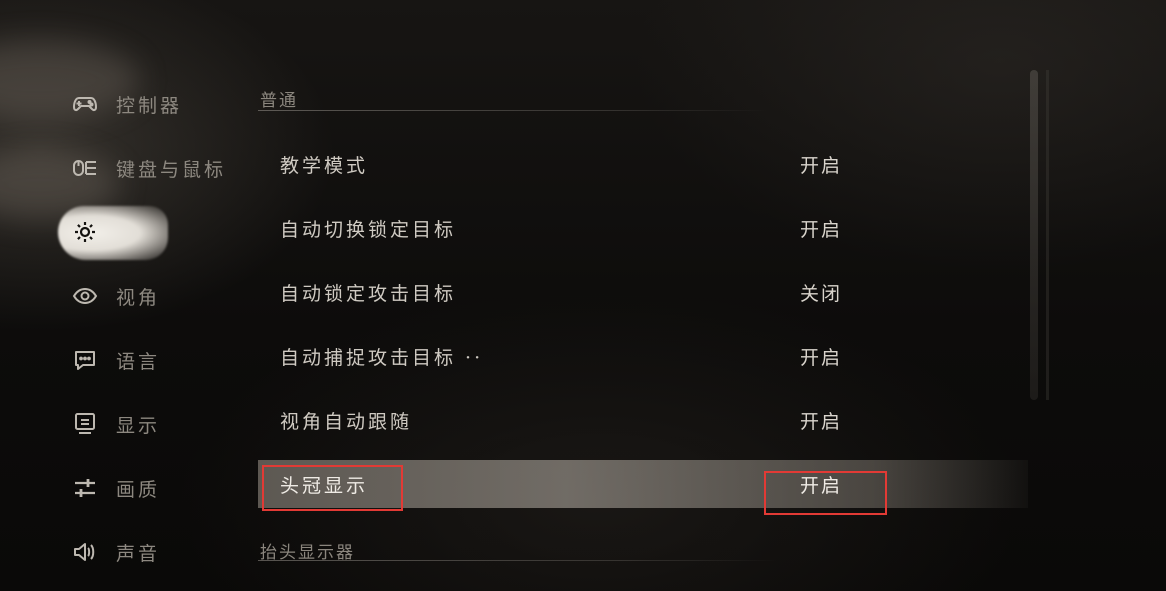 The width and height of the screenshot is (1166, 591). I want to click on setting-row-headgear-display: 头冠显示 开启, so click(643, 484).